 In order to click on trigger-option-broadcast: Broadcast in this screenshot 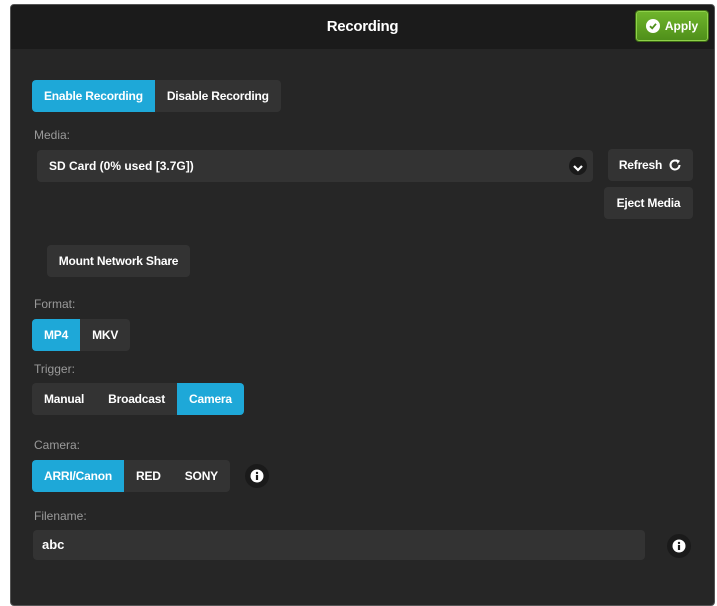, I will do `click(137, 399)`.